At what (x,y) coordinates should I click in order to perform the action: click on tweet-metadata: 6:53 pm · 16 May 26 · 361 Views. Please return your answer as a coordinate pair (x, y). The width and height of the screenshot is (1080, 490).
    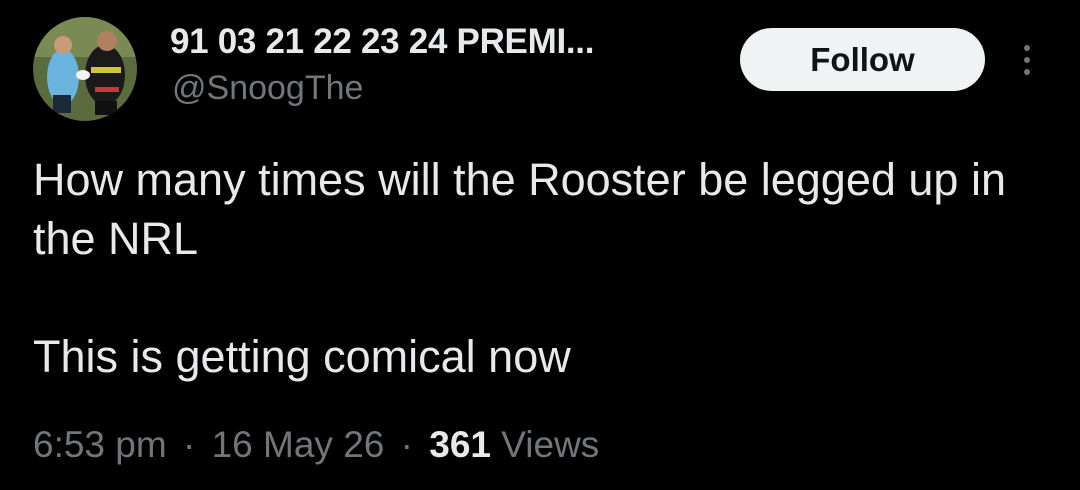
    Looking at the image, I should click on (316, 445).